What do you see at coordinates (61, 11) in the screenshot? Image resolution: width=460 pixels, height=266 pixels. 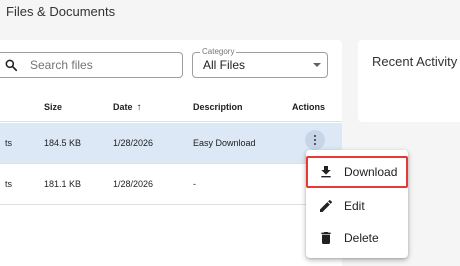 I see `page-title: Files & Documents` at bounding box center [61, 11].